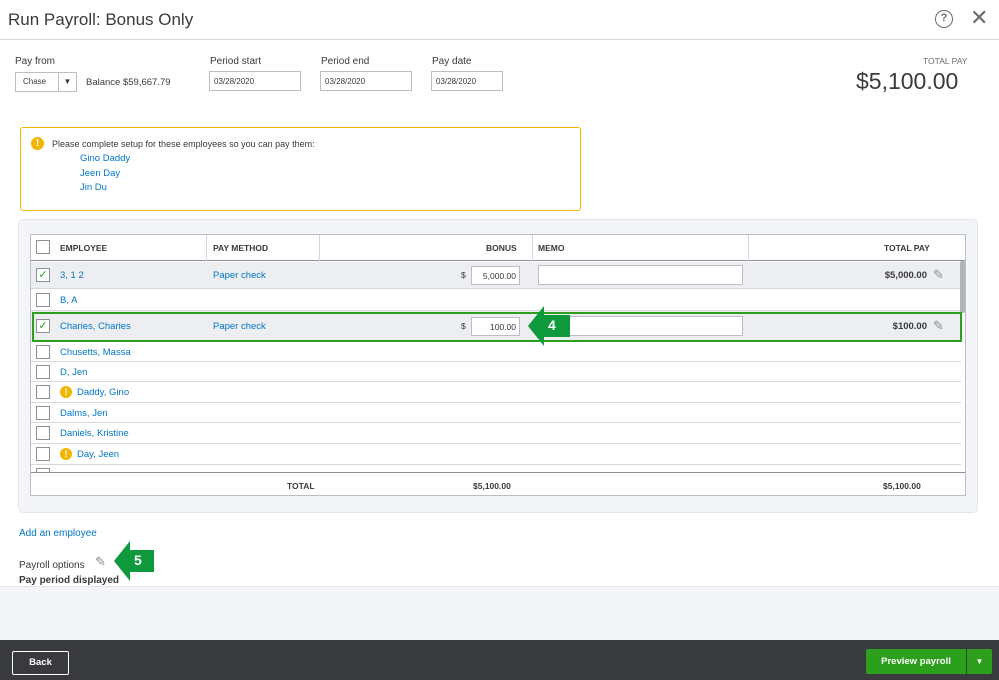 The height and width of the screenshot is (680, 999). What do you see at coordinates (496, 392) in the screenshot?
I see `table-row: ! Daddy, Gino` at bounding box center [496, 392].